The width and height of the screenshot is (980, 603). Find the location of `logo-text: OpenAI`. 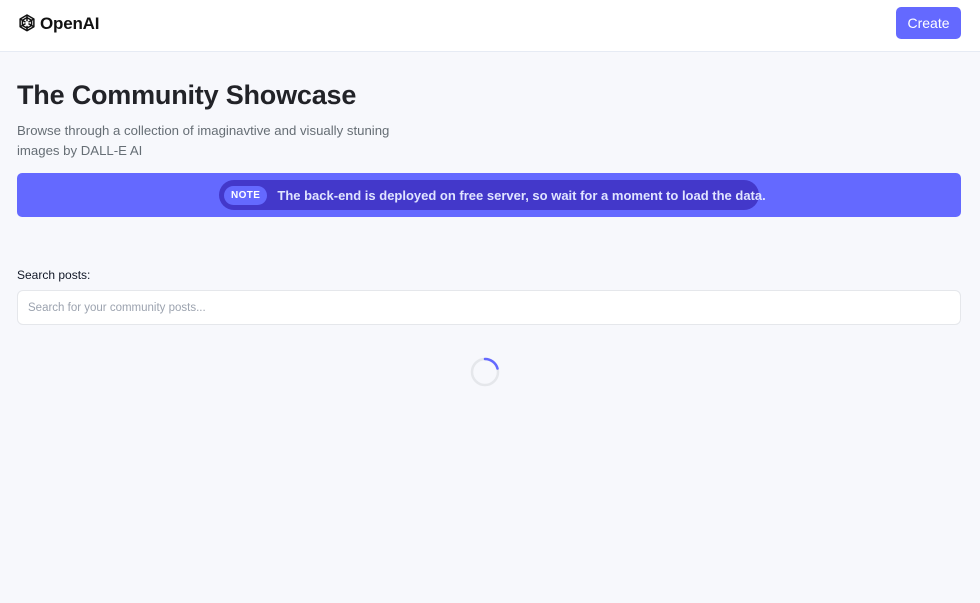

logo-text: OpenAI is located at coordinates (70, 23).